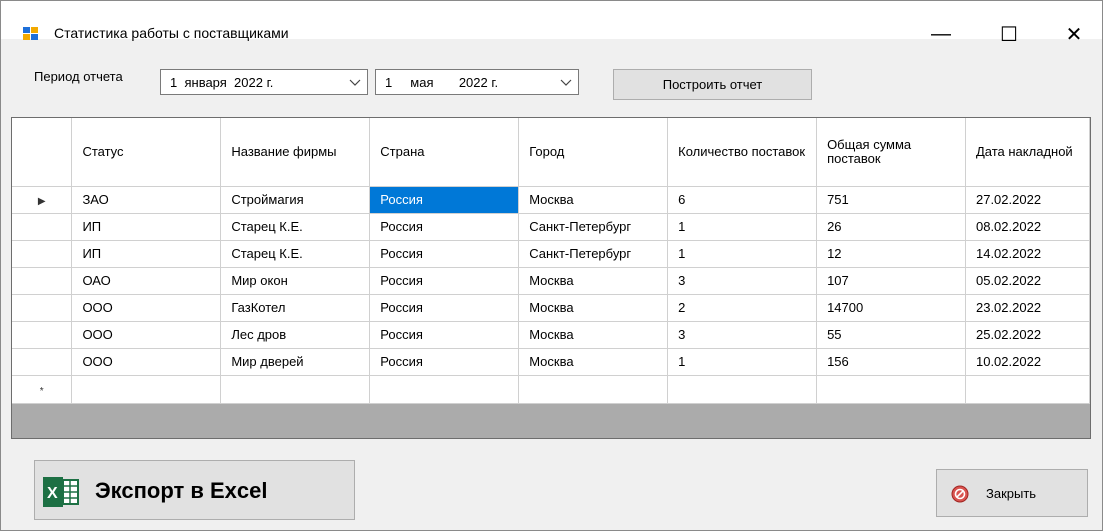  Describe the element at coordinates (295, 335) in the screenshot. I see `table-cell: Лес дров` at that location.